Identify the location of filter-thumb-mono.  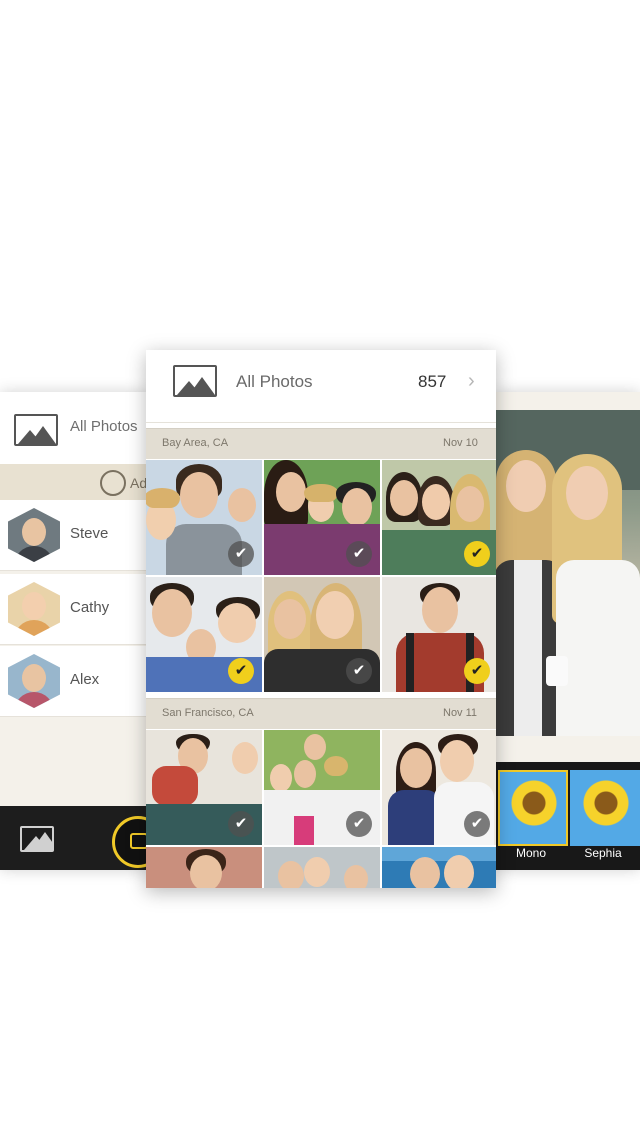
(533, 808).